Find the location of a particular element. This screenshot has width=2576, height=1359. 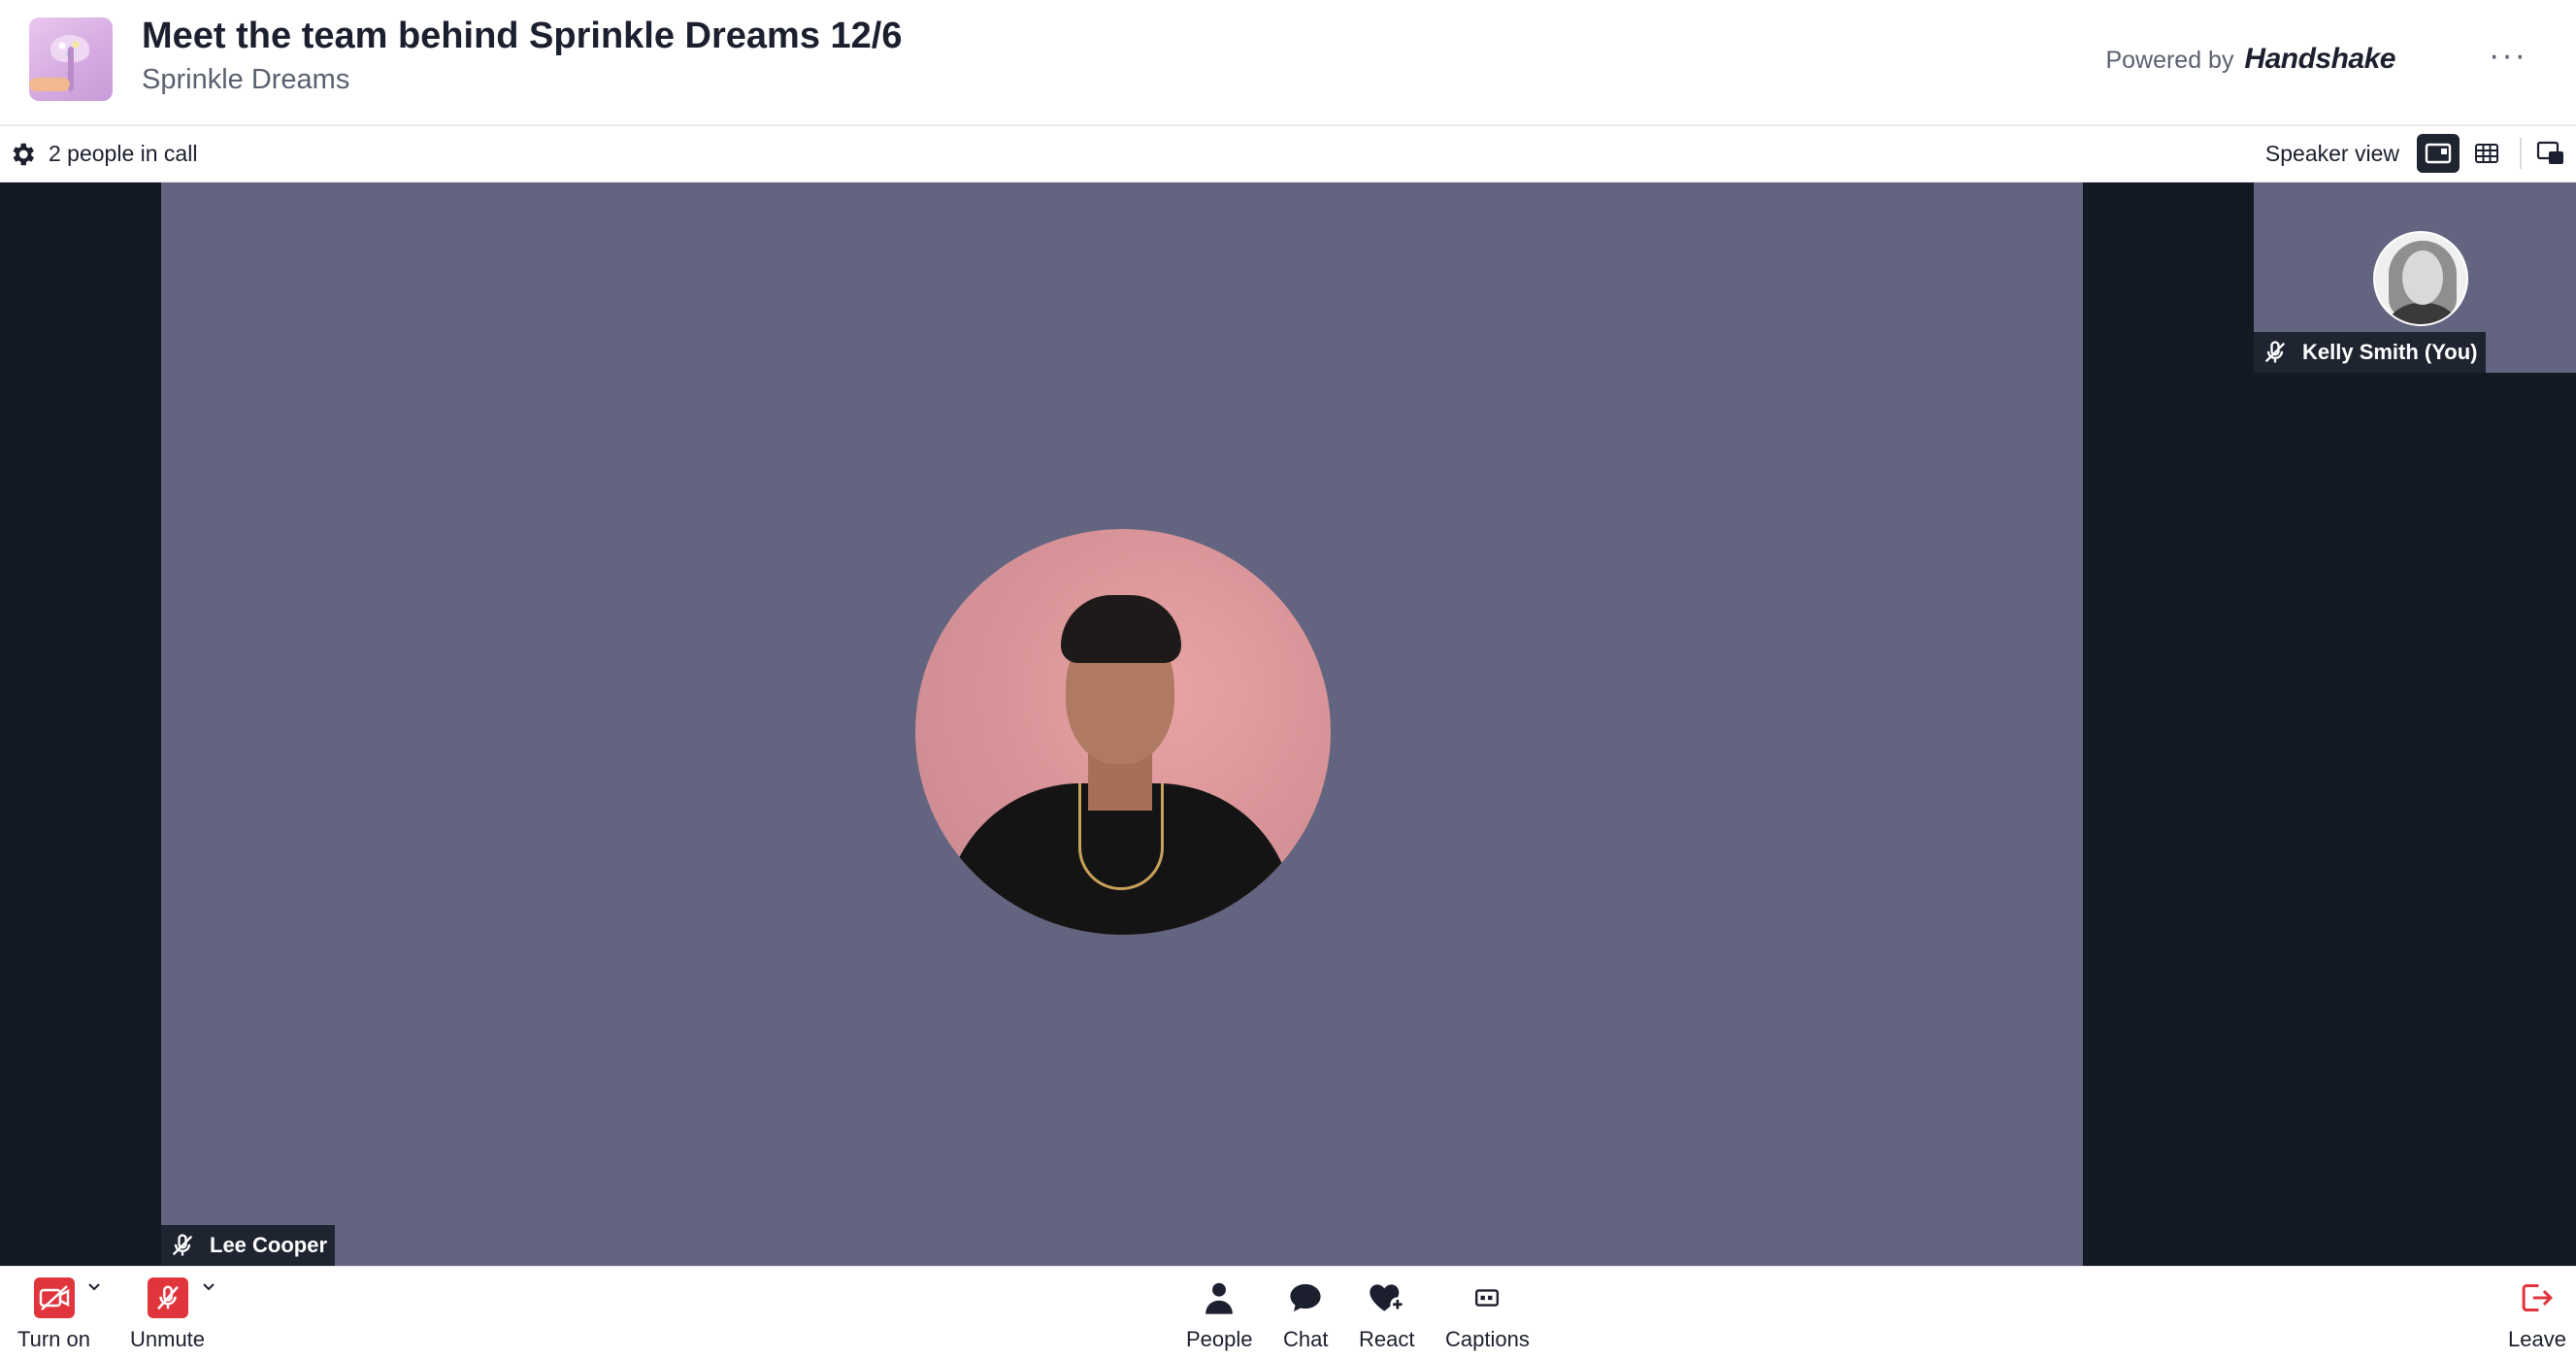

camera-options-chevron-down-icon is located at coordinates (94, 1287).